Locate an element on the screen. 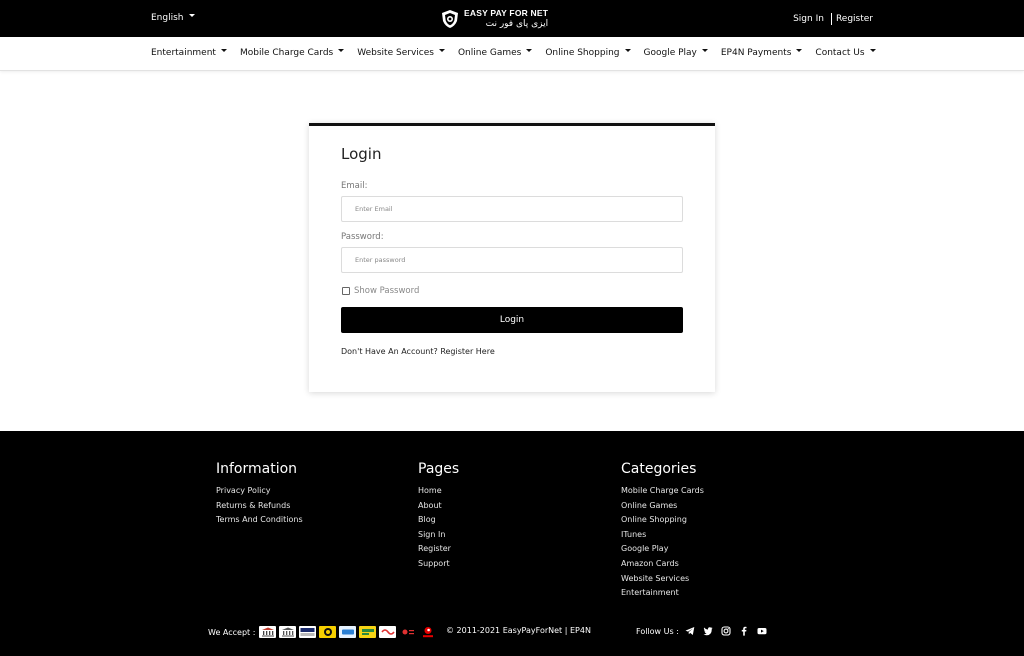 This screenshot has width=1024, height=656. vodafone-icon is located at coordinates (428, 632).